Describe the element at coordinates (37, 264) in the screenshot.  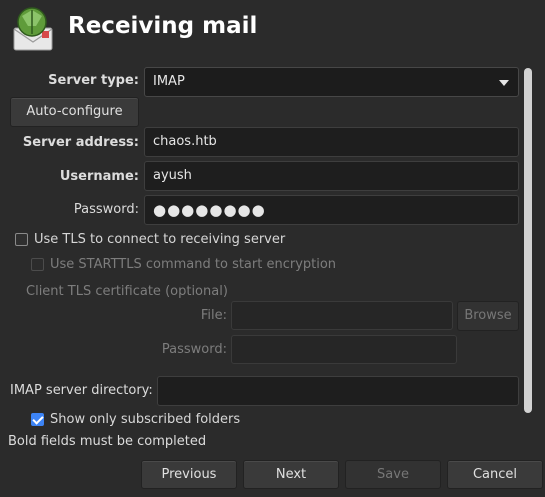
I see `starttls-checkbox` at that location.